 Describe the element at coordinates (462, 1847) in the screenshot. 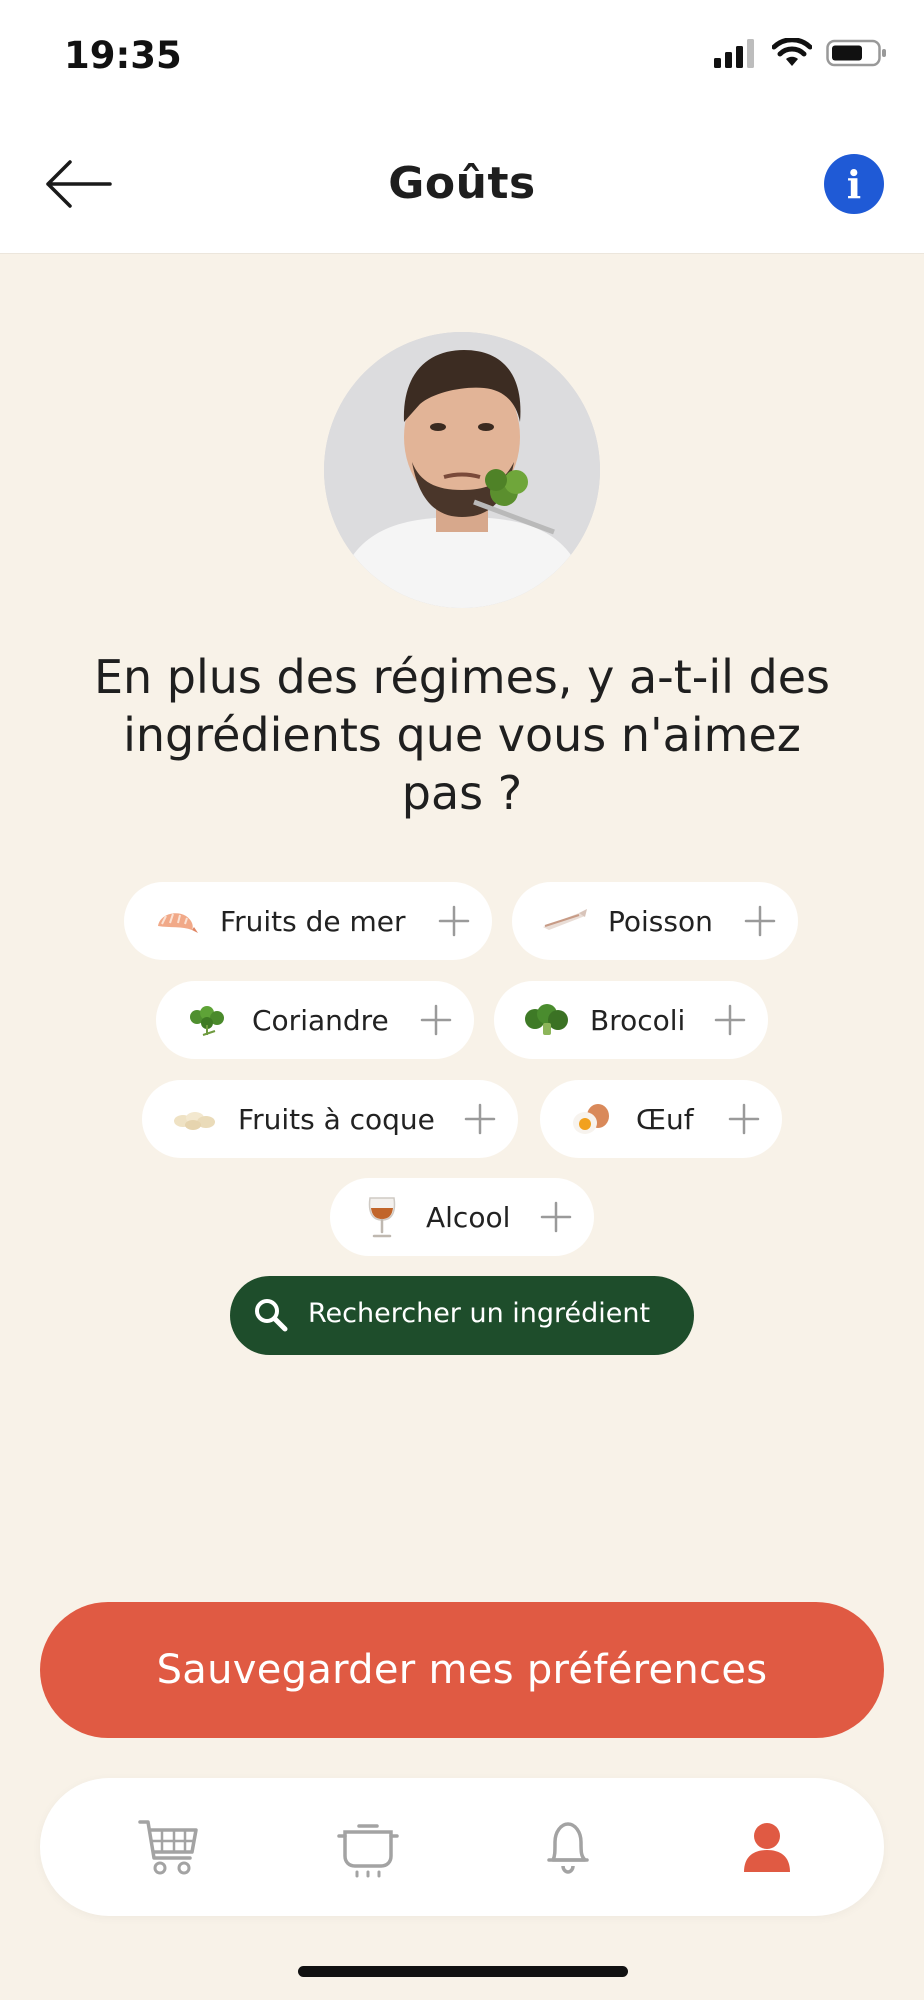

I see `bottom-tab-bar` at that location.